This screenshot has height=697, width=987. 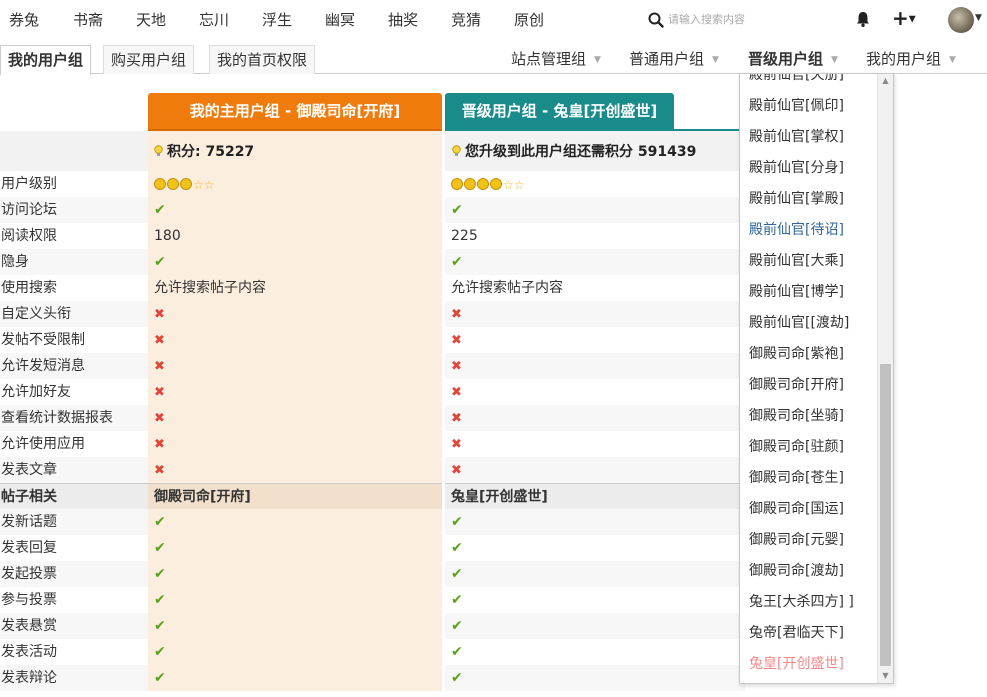 I want to click on row-label: 发帖不受限制, so click(x=43, y=340).